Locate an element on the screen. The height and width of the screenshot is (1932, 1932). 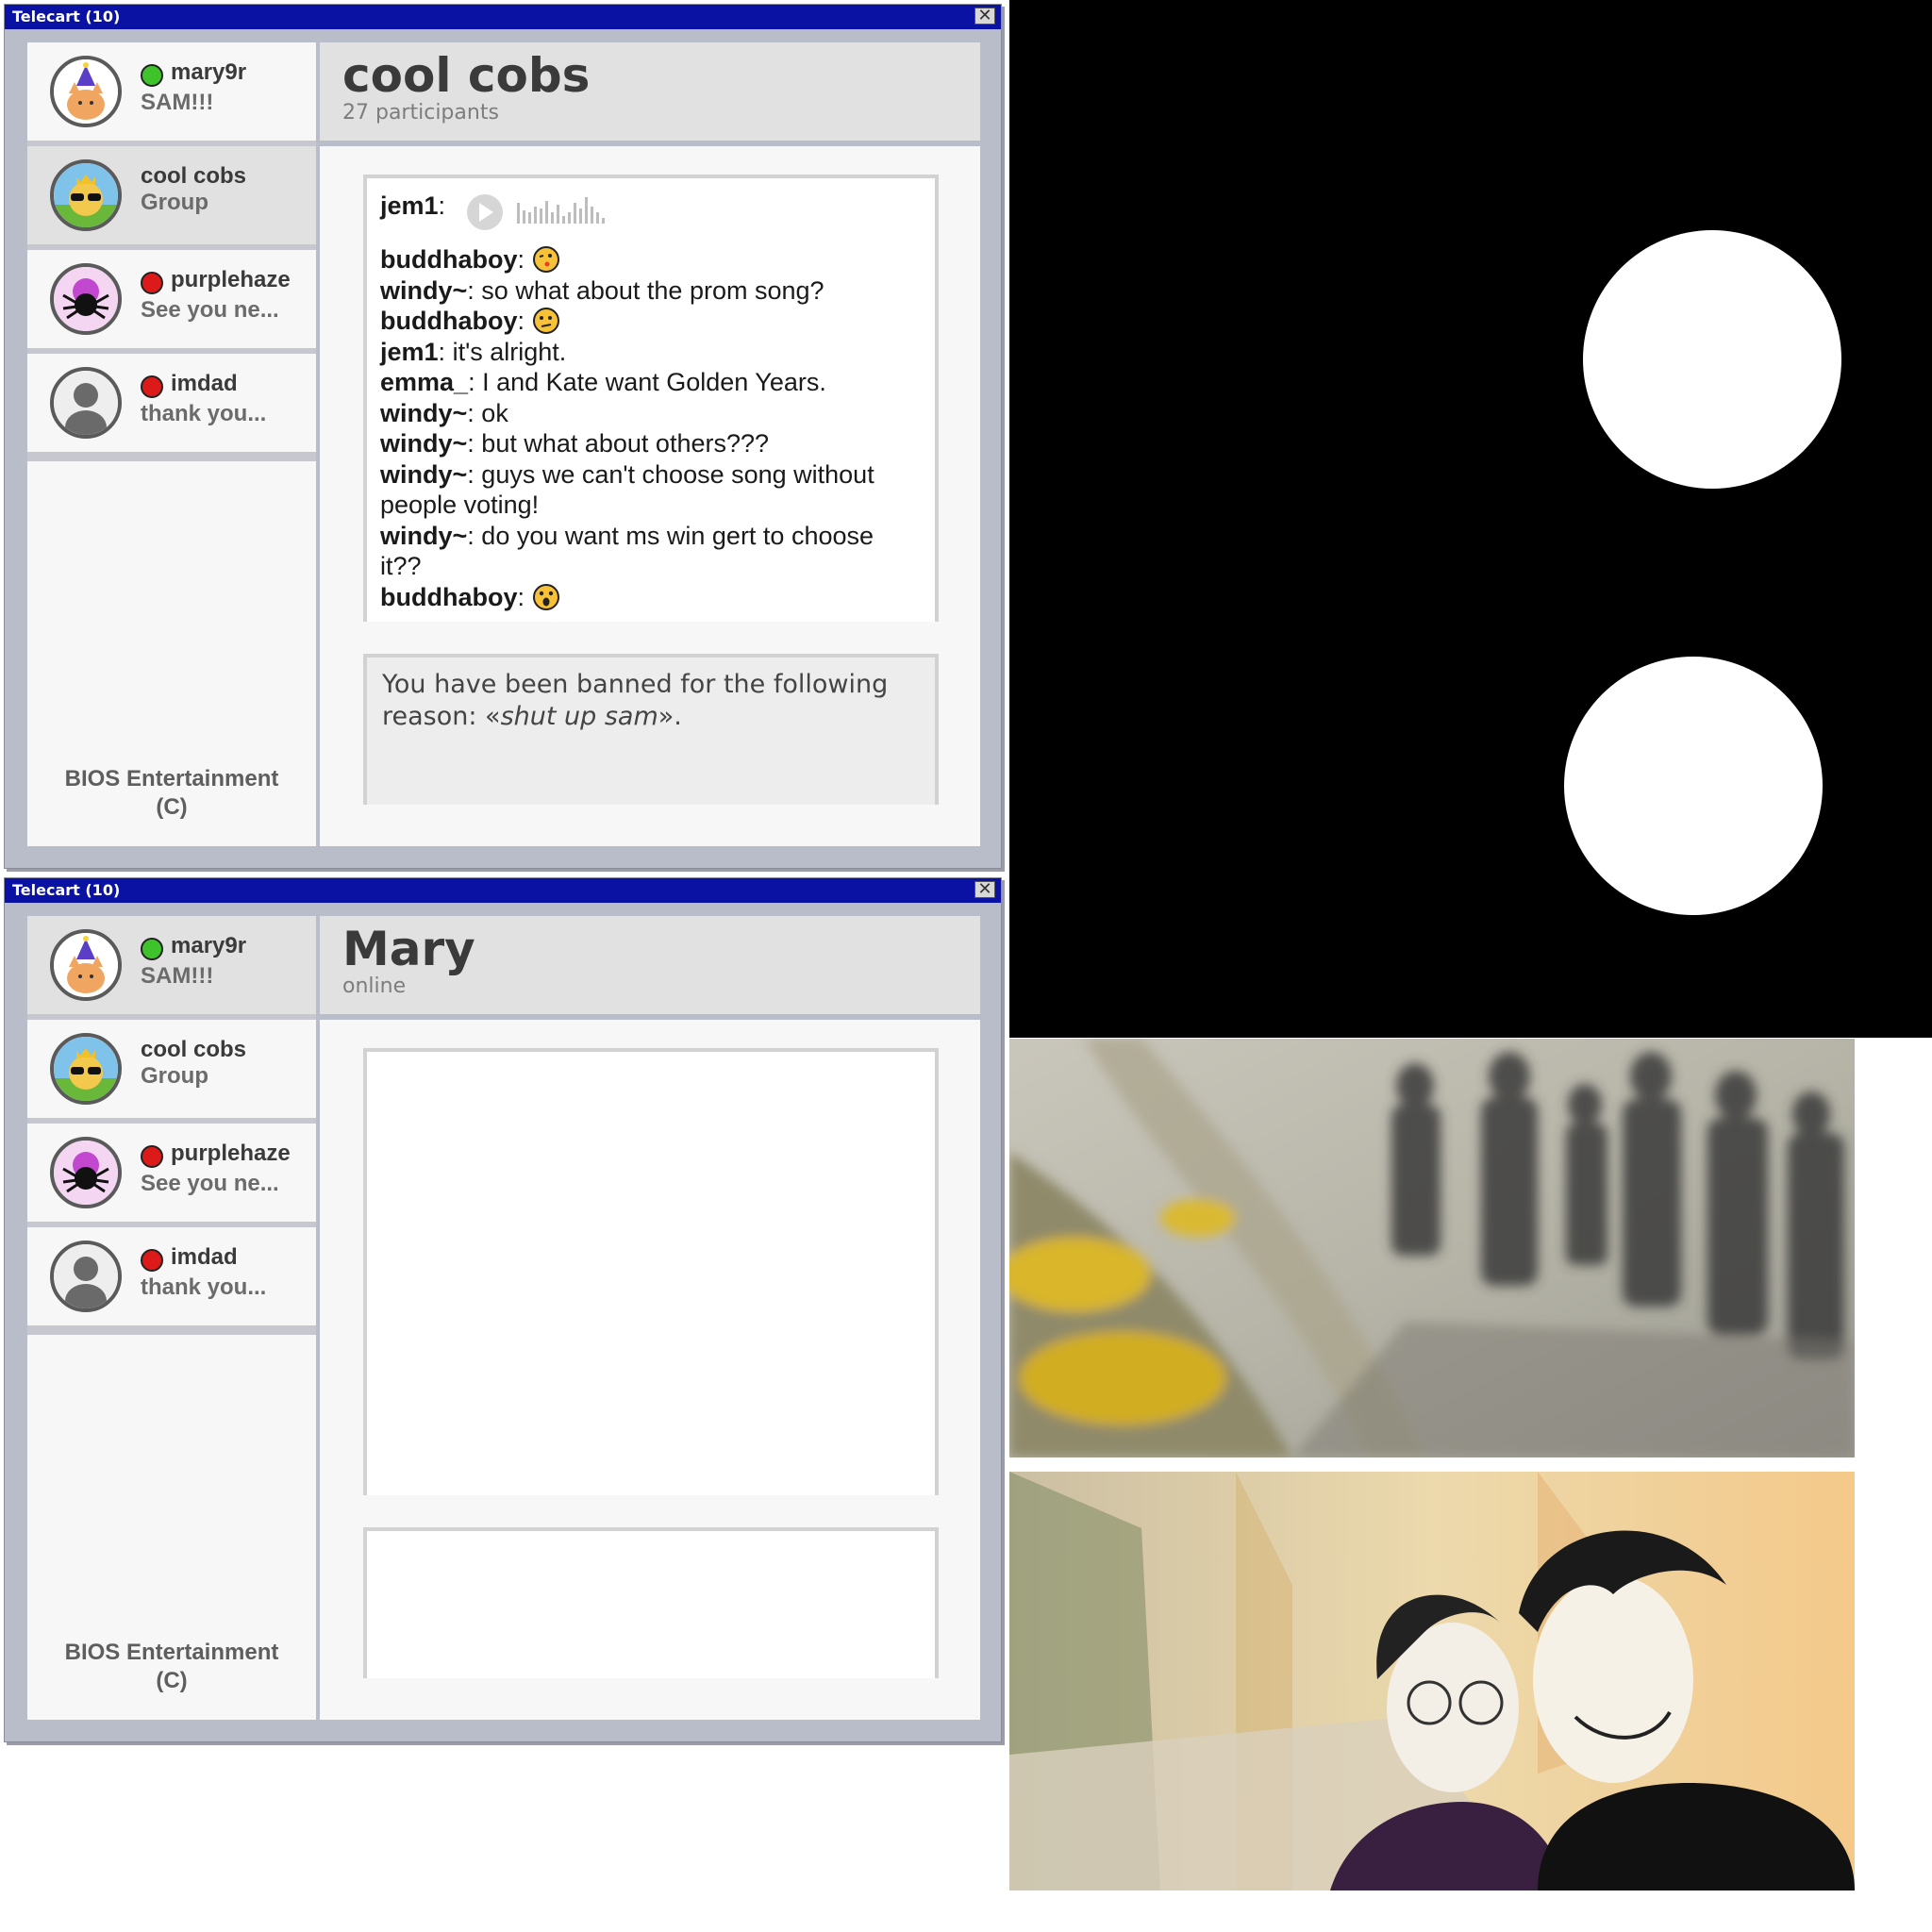
message-text: I and Kate want Golden Years. is located at coordinates (650, 382).